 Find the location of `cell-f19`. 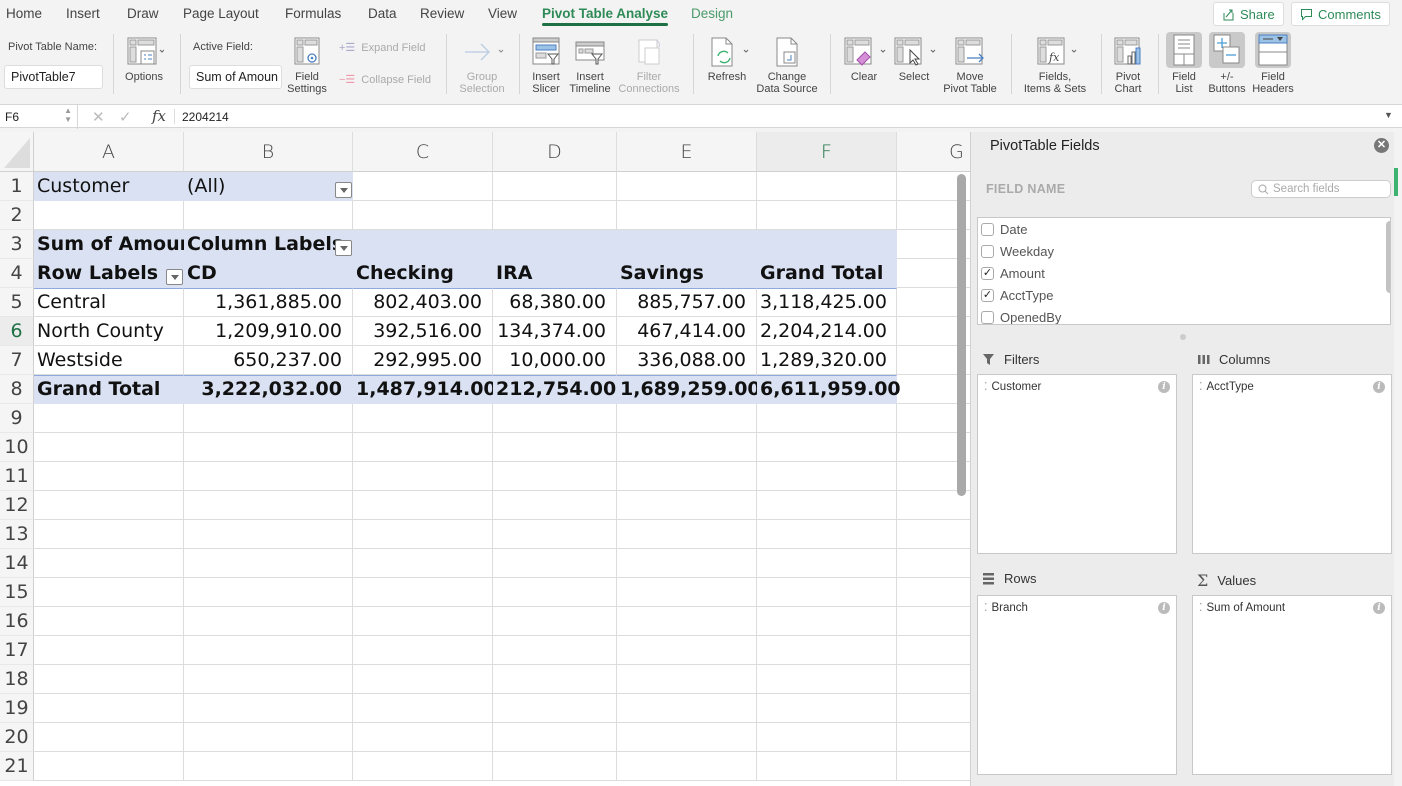

cell-f19 is located at coordinates (827, 708).